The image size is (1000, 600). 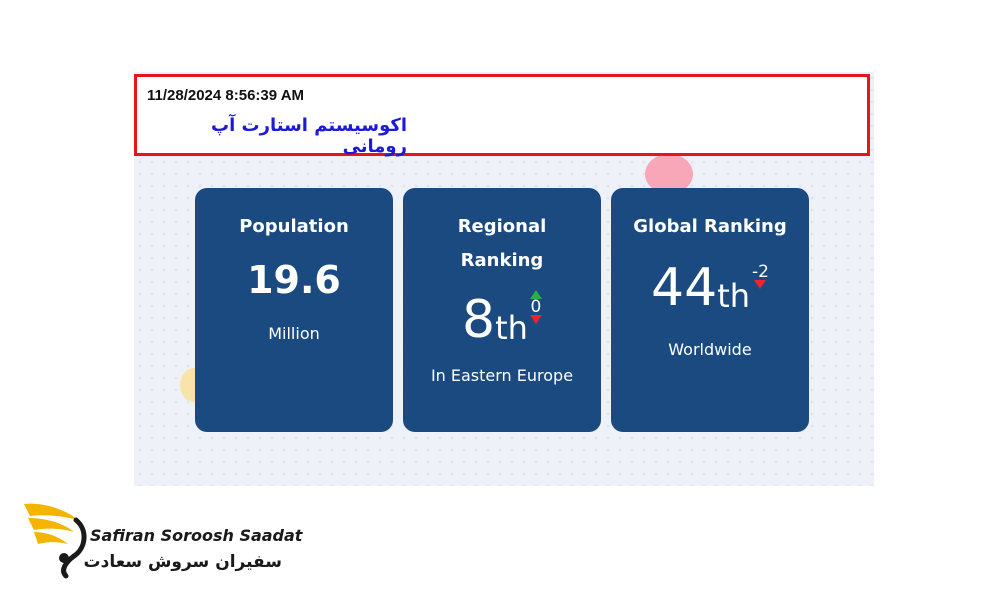 What do you see at coordinates (294, 310) in the screenshot?
I see `population-card: Population 19.6 Million` at bounding box center [294, 310].